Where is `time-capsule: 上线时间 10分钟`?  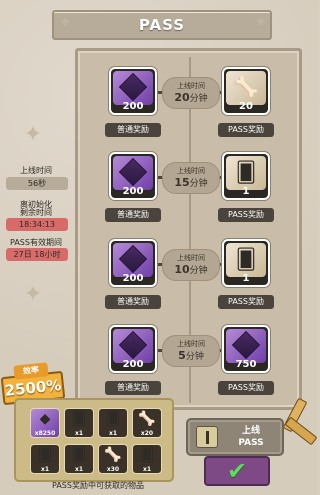 time-capsule: 上线时间 10分钟 is located at coordinates (191, 265).